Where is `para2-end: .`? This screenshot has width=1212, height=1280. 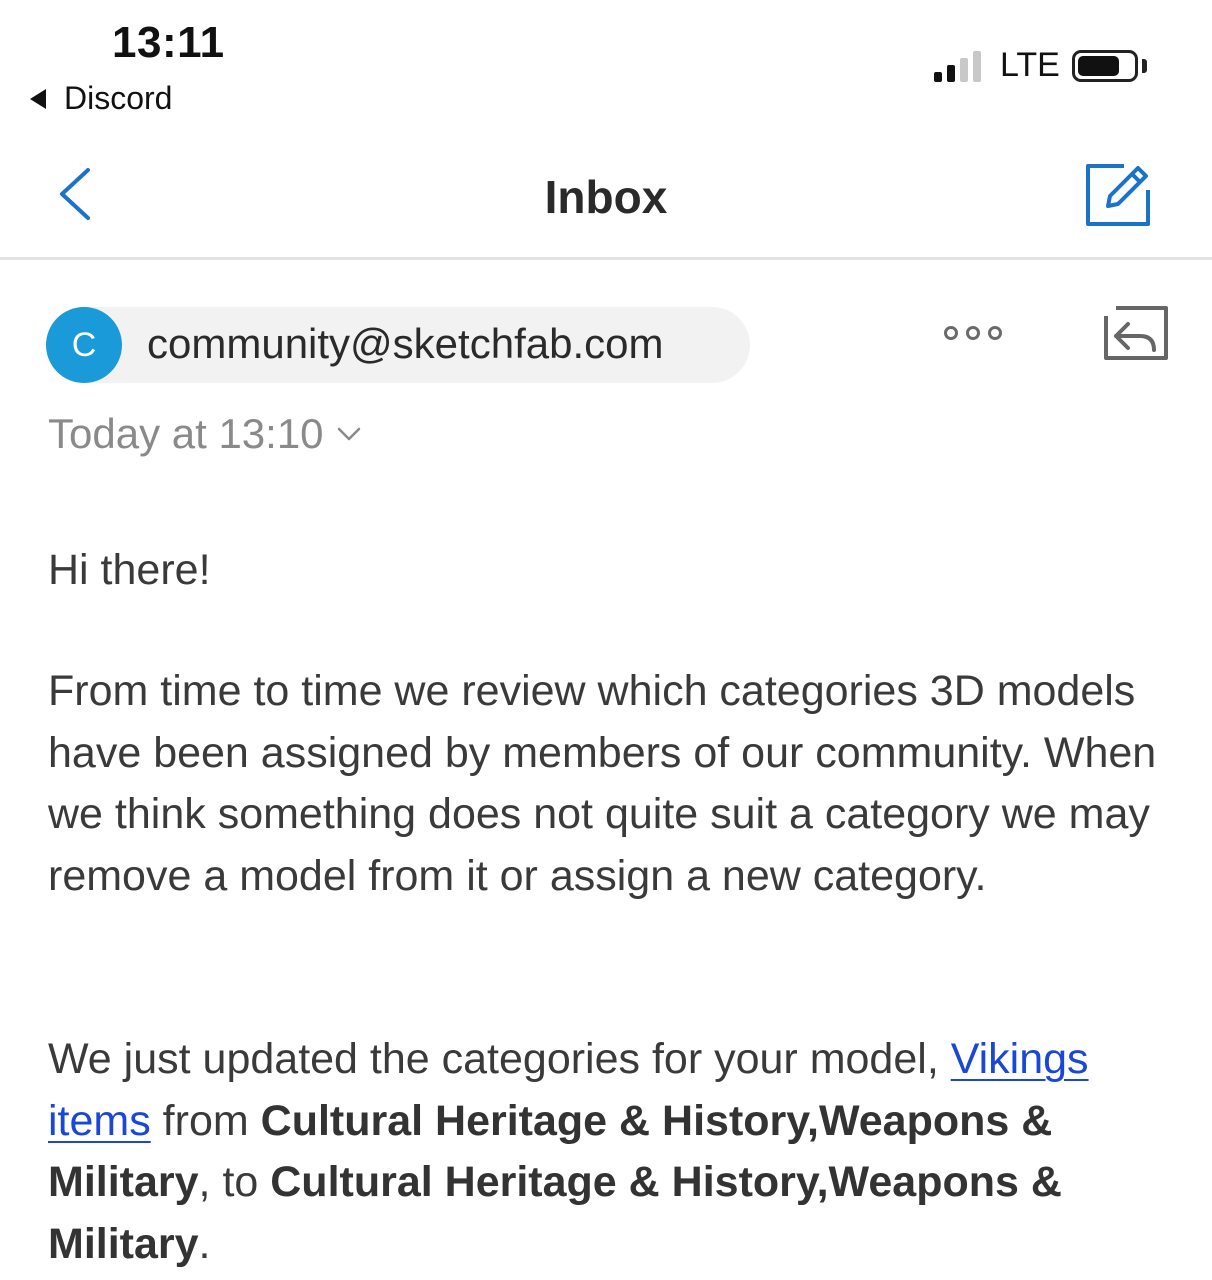 para2-end: . is located at coordinates (204, 1243).